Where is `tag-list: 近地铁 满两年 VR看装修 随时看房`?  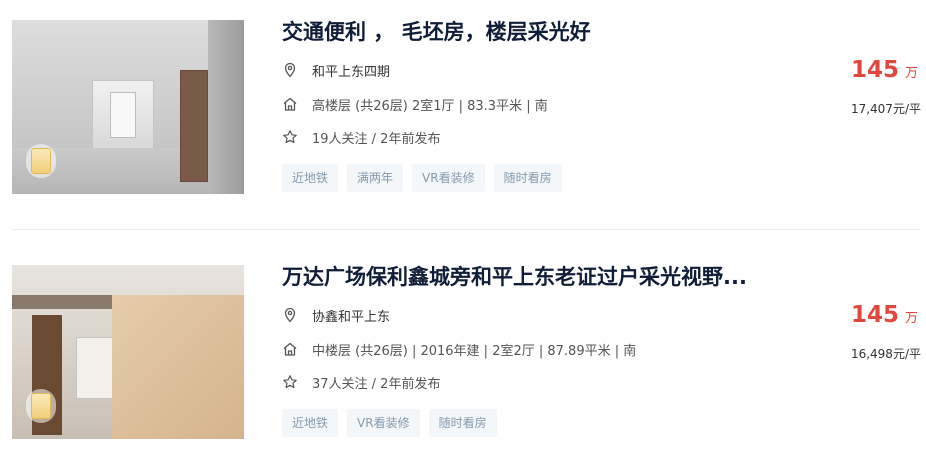 tag-list: 近地铁 满两年 VR看装修 随时看房 is located at coordinates (426, 178).